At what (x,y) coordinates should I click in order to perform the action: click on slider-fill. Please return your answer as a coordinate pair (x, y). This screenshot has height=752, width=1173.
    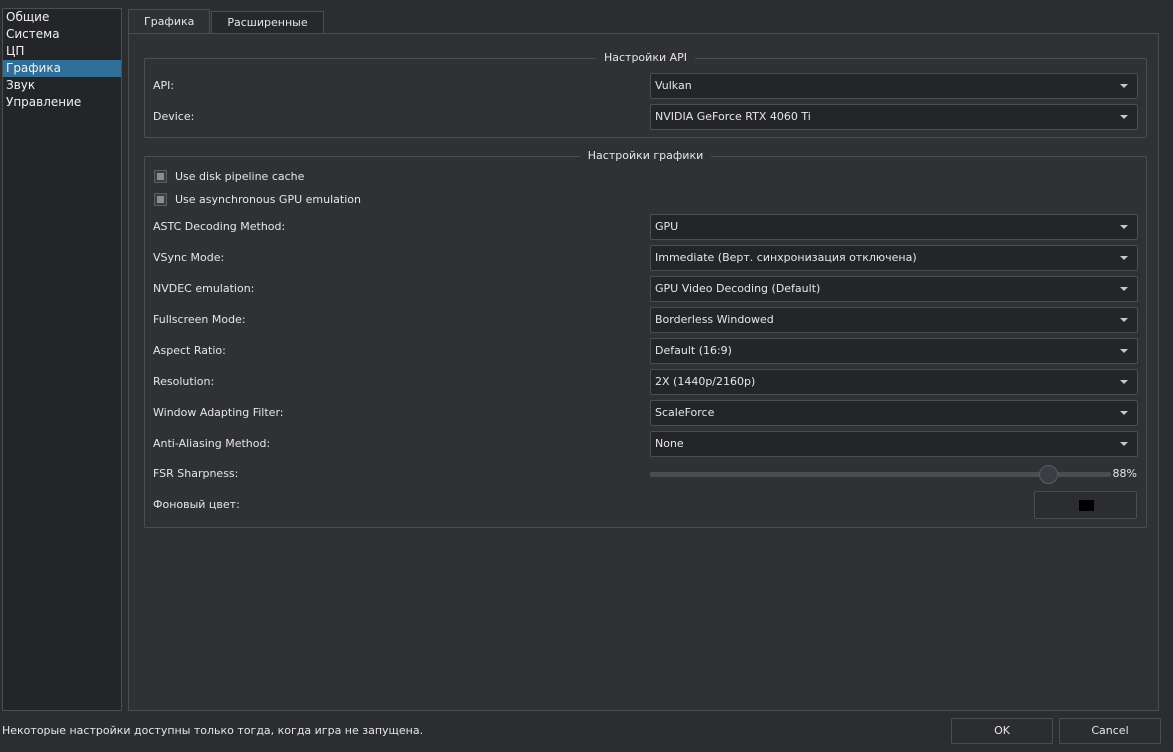
    Looking at the image, I should click on (849, 474).